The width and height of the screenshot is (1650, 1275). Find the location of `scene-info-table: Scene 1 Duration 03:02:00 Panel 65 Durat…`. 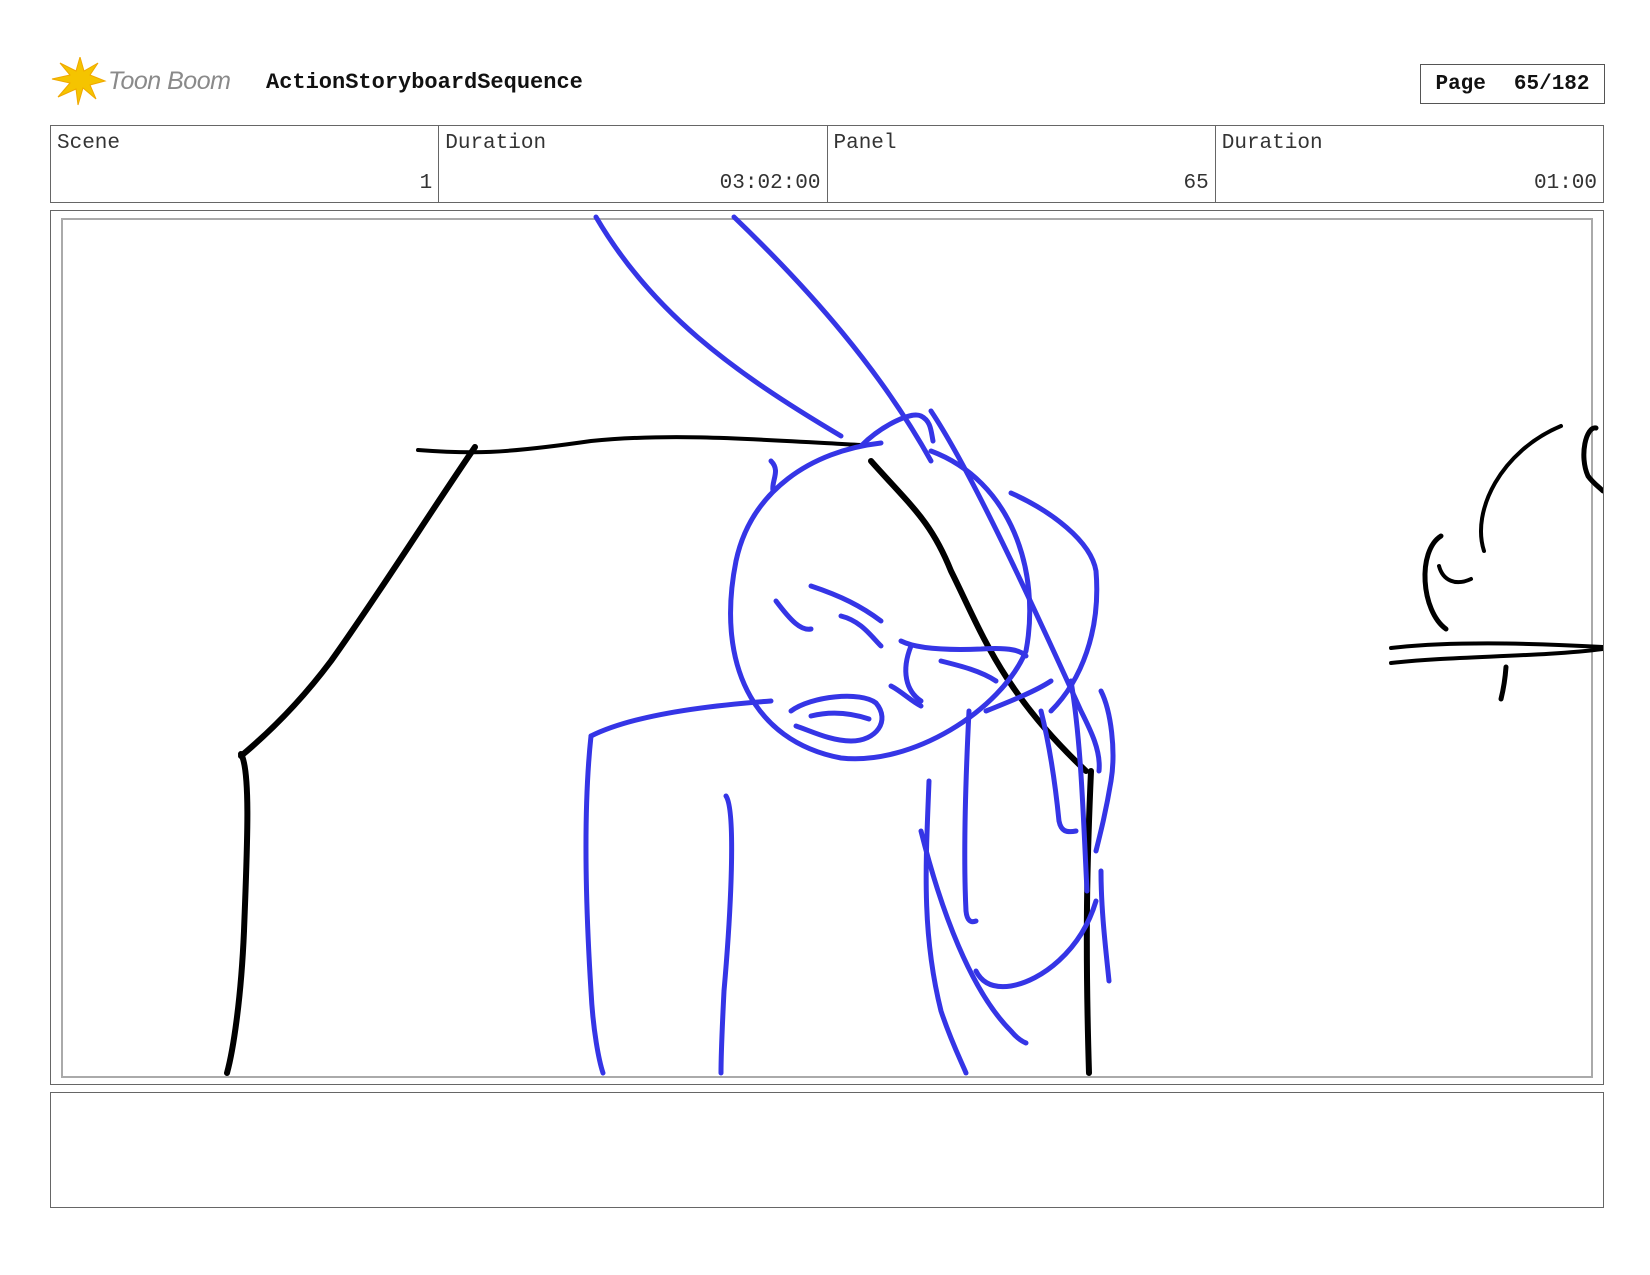

scene-info-table: Scene 1 Duration 03:02:00 Panel 65 Durat… is located at coordinates (827, 164).